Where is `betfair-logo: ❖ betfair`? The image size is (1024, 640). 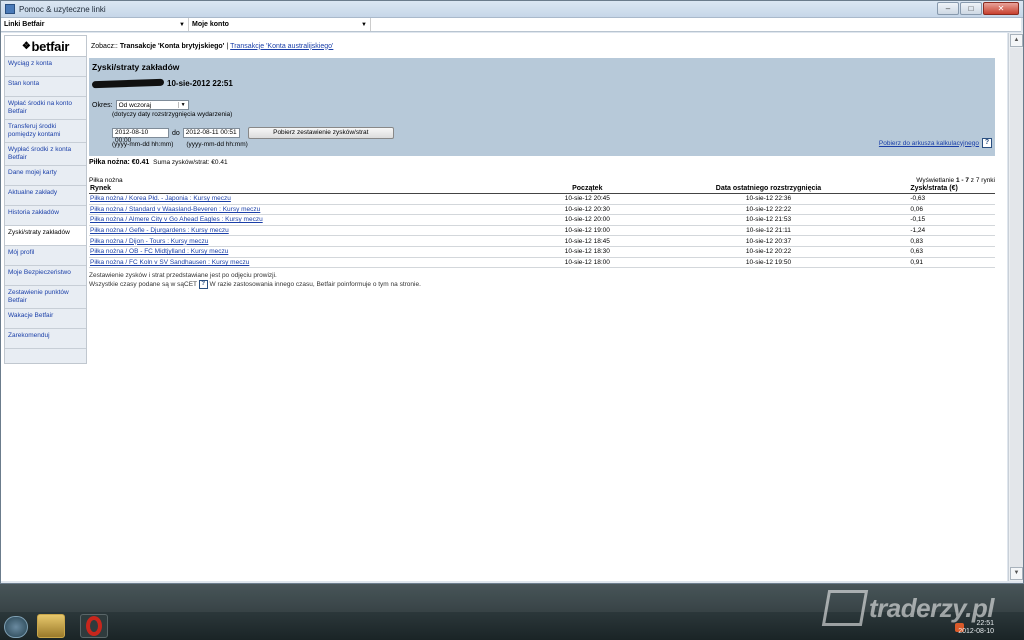
betfair-logo: ❖ betfair is located at coordinates (45, 46).